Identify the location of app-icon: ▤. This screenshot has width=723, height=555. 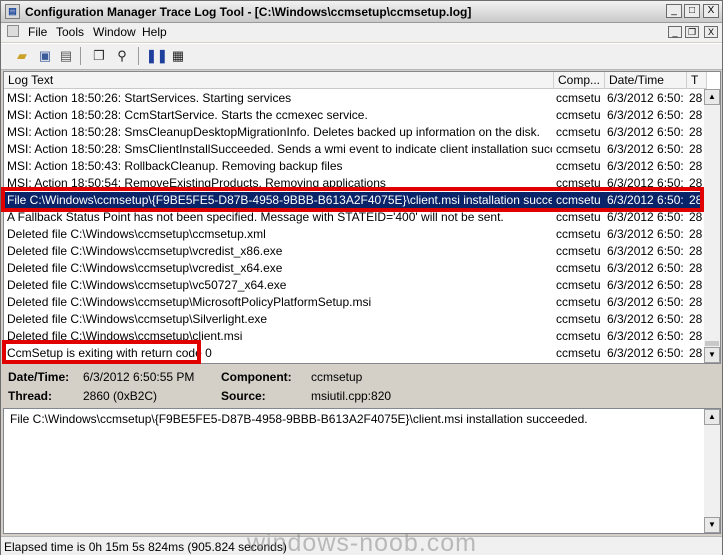
(12, 11).